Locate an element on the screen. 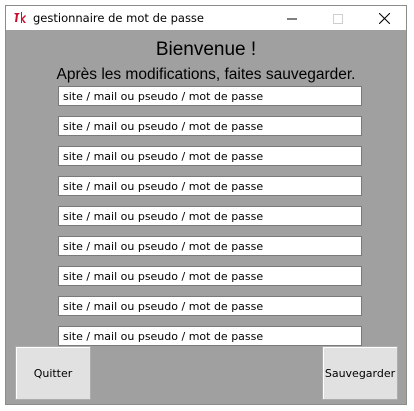 The image size is (414, 411). quit-button: Quitter is located at coordinates (53, 373).